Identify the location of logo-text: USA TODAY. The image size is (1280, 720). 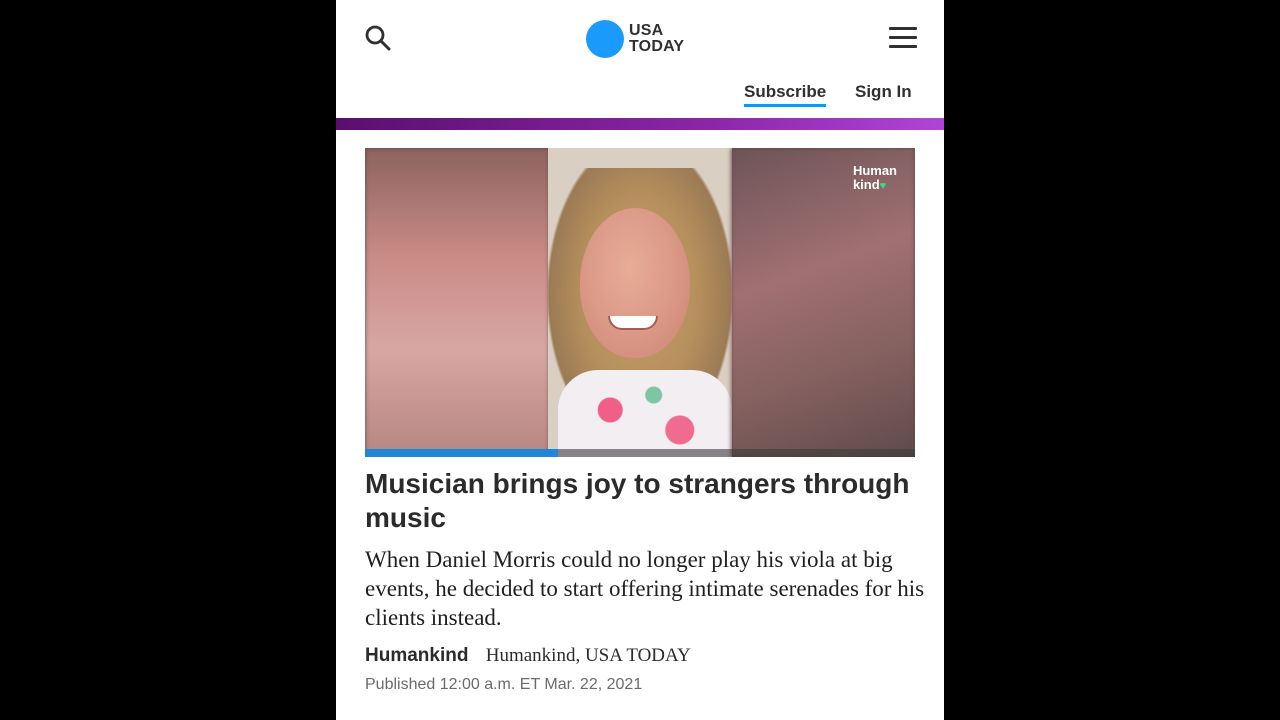
(656, 39).